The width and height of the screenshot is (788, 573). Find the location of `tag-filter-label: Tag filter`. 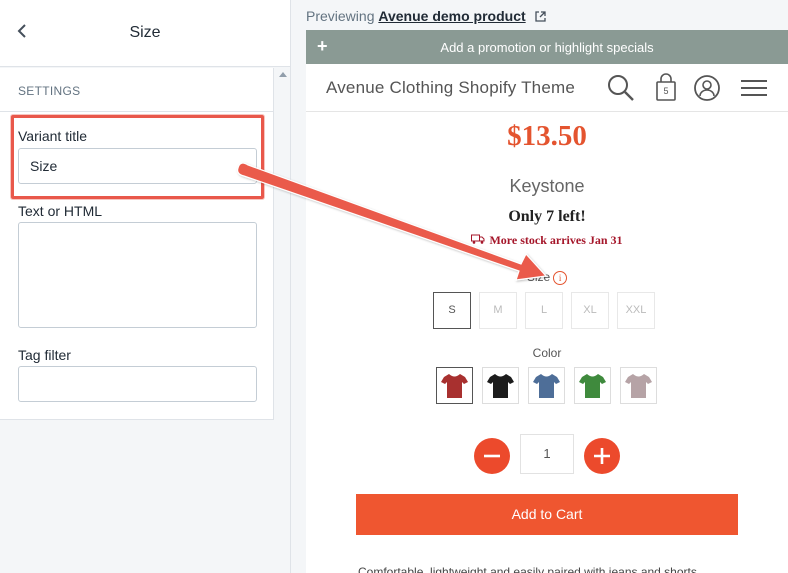

tag-filter-label: Tag filter is located at coordinates (44, 355).